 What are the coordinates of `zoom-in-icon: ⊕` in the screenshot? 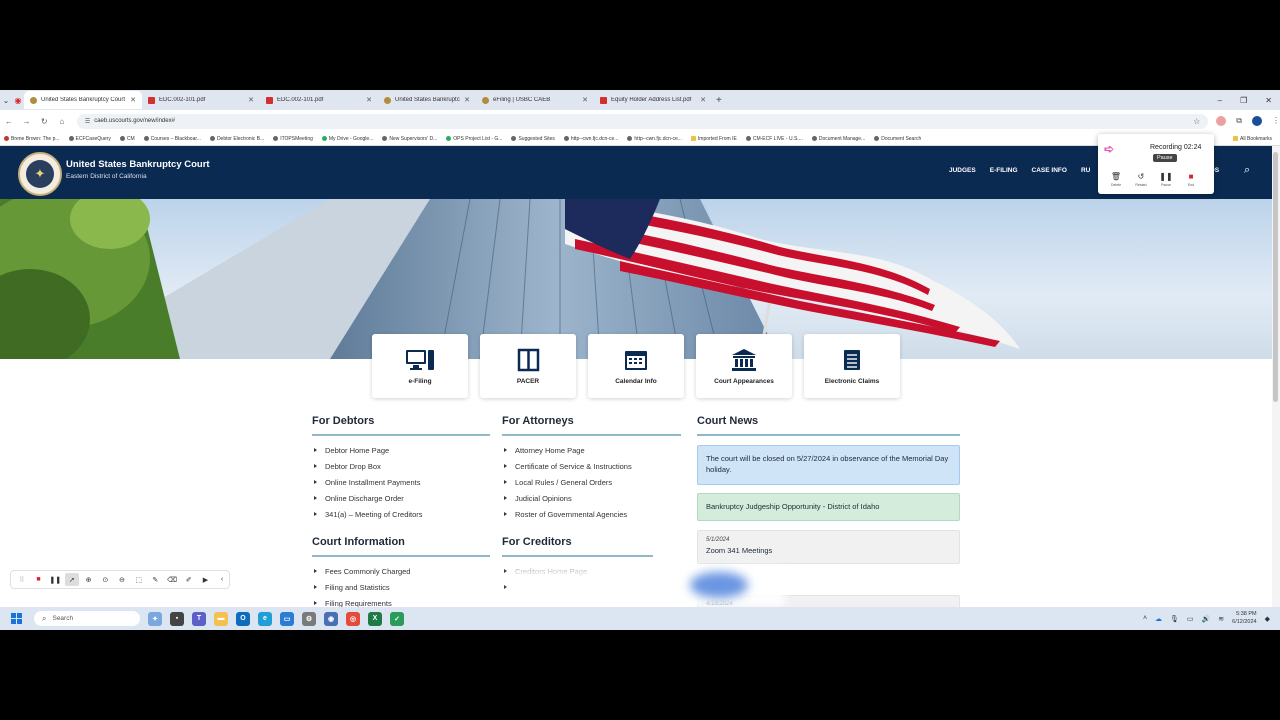 It's located at (89, 579).